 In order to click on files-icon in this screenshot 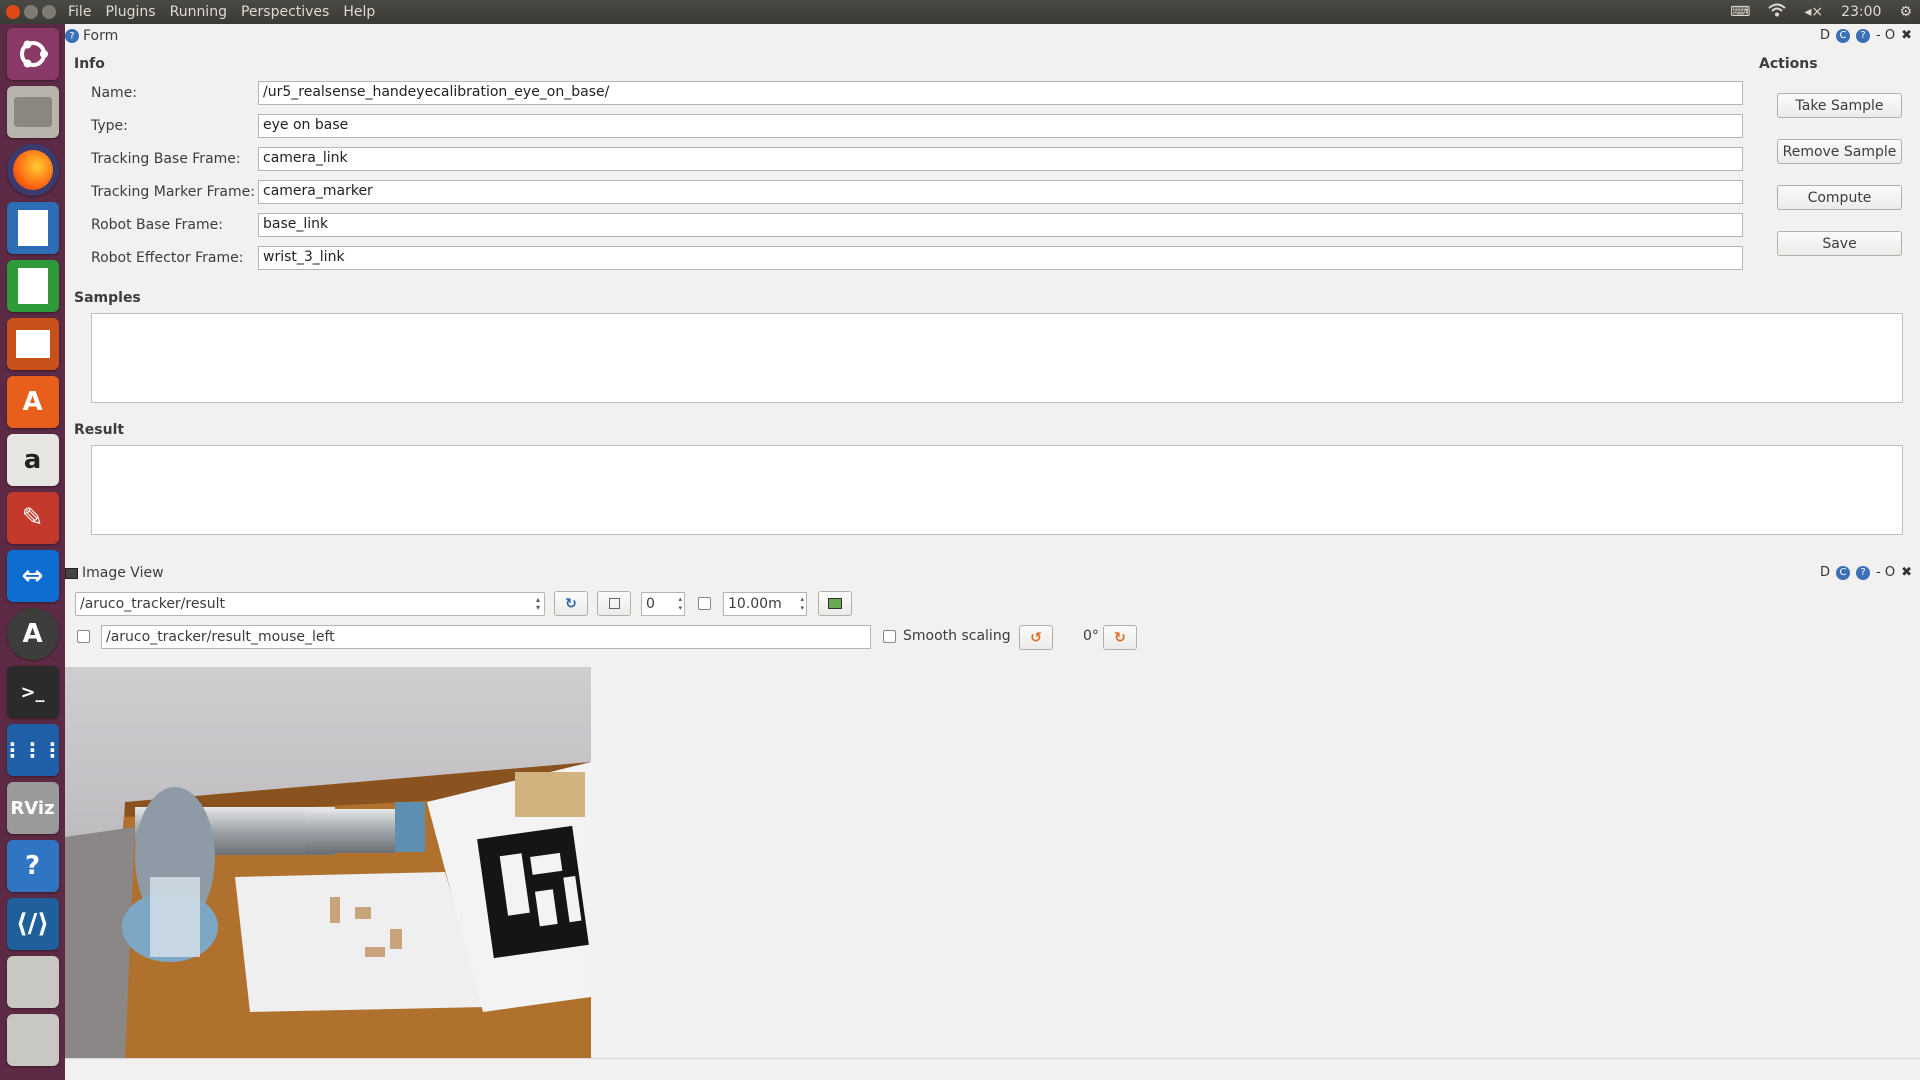, I will do `click(32, 112)`.